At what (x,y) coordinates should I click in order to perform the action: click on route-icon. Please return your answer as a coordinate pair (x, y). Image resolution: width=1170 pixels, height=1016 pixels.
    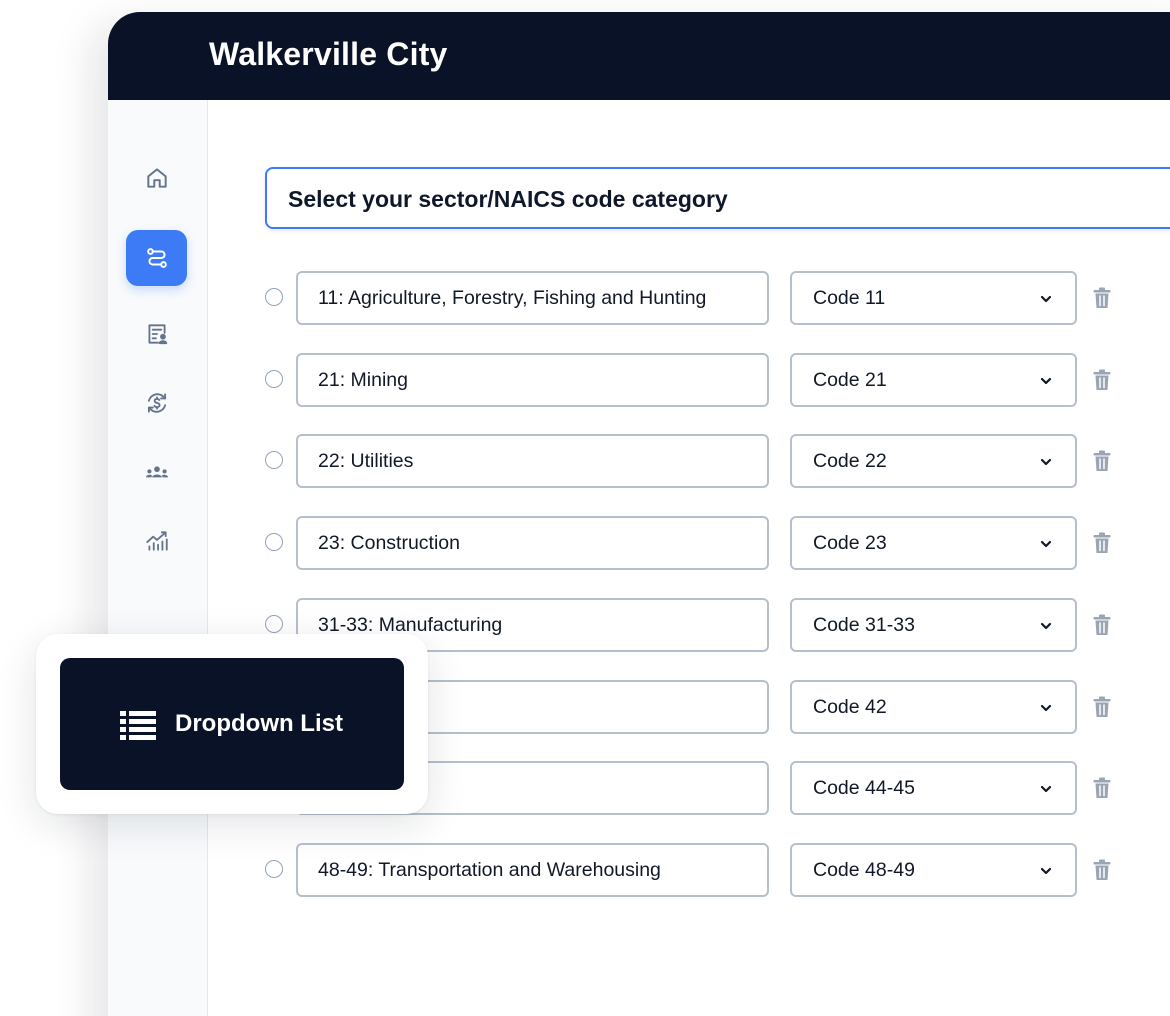
    Looking at the image, I should click on (156, 258).